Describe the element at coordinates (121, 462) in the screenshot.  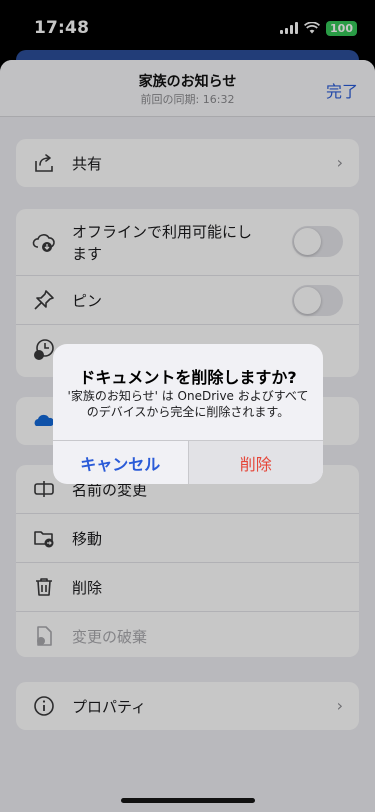
I see `cancel-button: キャンセル` at that location.